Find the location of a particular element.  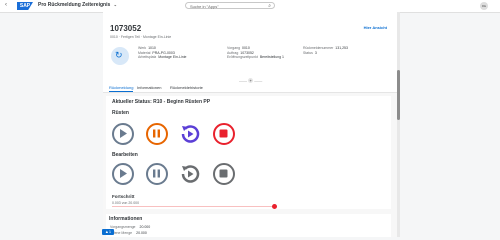

header-col-3: Rückmeldenummer 131,253 Status 3 is located at coordinates (325, 50).